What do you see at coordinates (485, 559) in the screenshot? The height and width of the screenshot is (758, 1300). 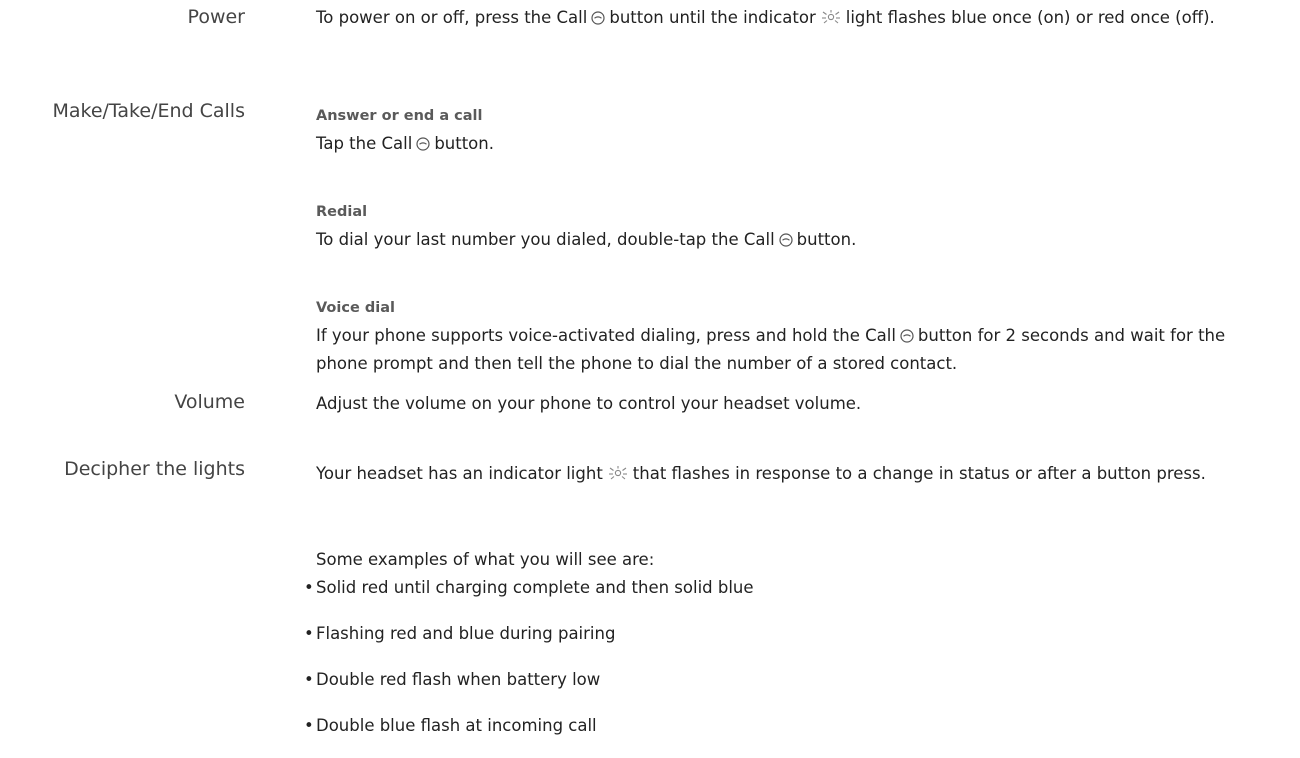 I see `lights-intro: Some examples of what you will see are:` at bounding box center [485, 559].